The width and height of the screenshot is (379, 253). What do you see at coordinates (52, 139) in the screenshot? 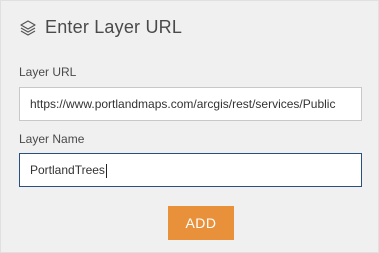
I see `layer-name-label: Layer Name` at bounding box center [52, 139].